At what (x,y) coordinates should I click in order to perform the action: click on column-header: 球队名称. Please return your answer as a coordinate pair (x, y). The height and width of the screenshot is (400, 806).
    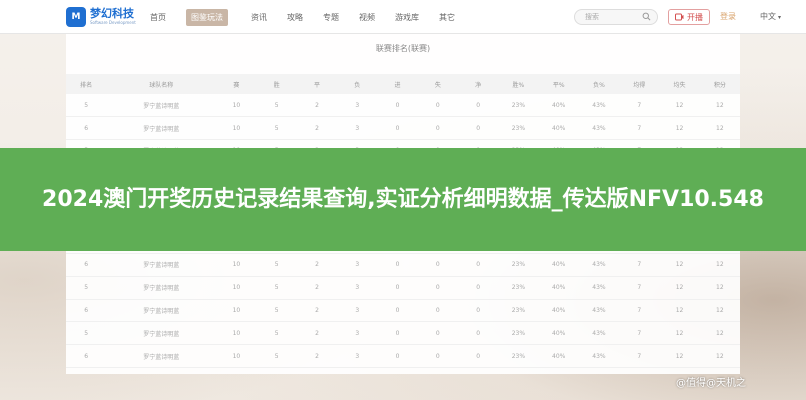
    Looking at the image, I should click on (161, 84).